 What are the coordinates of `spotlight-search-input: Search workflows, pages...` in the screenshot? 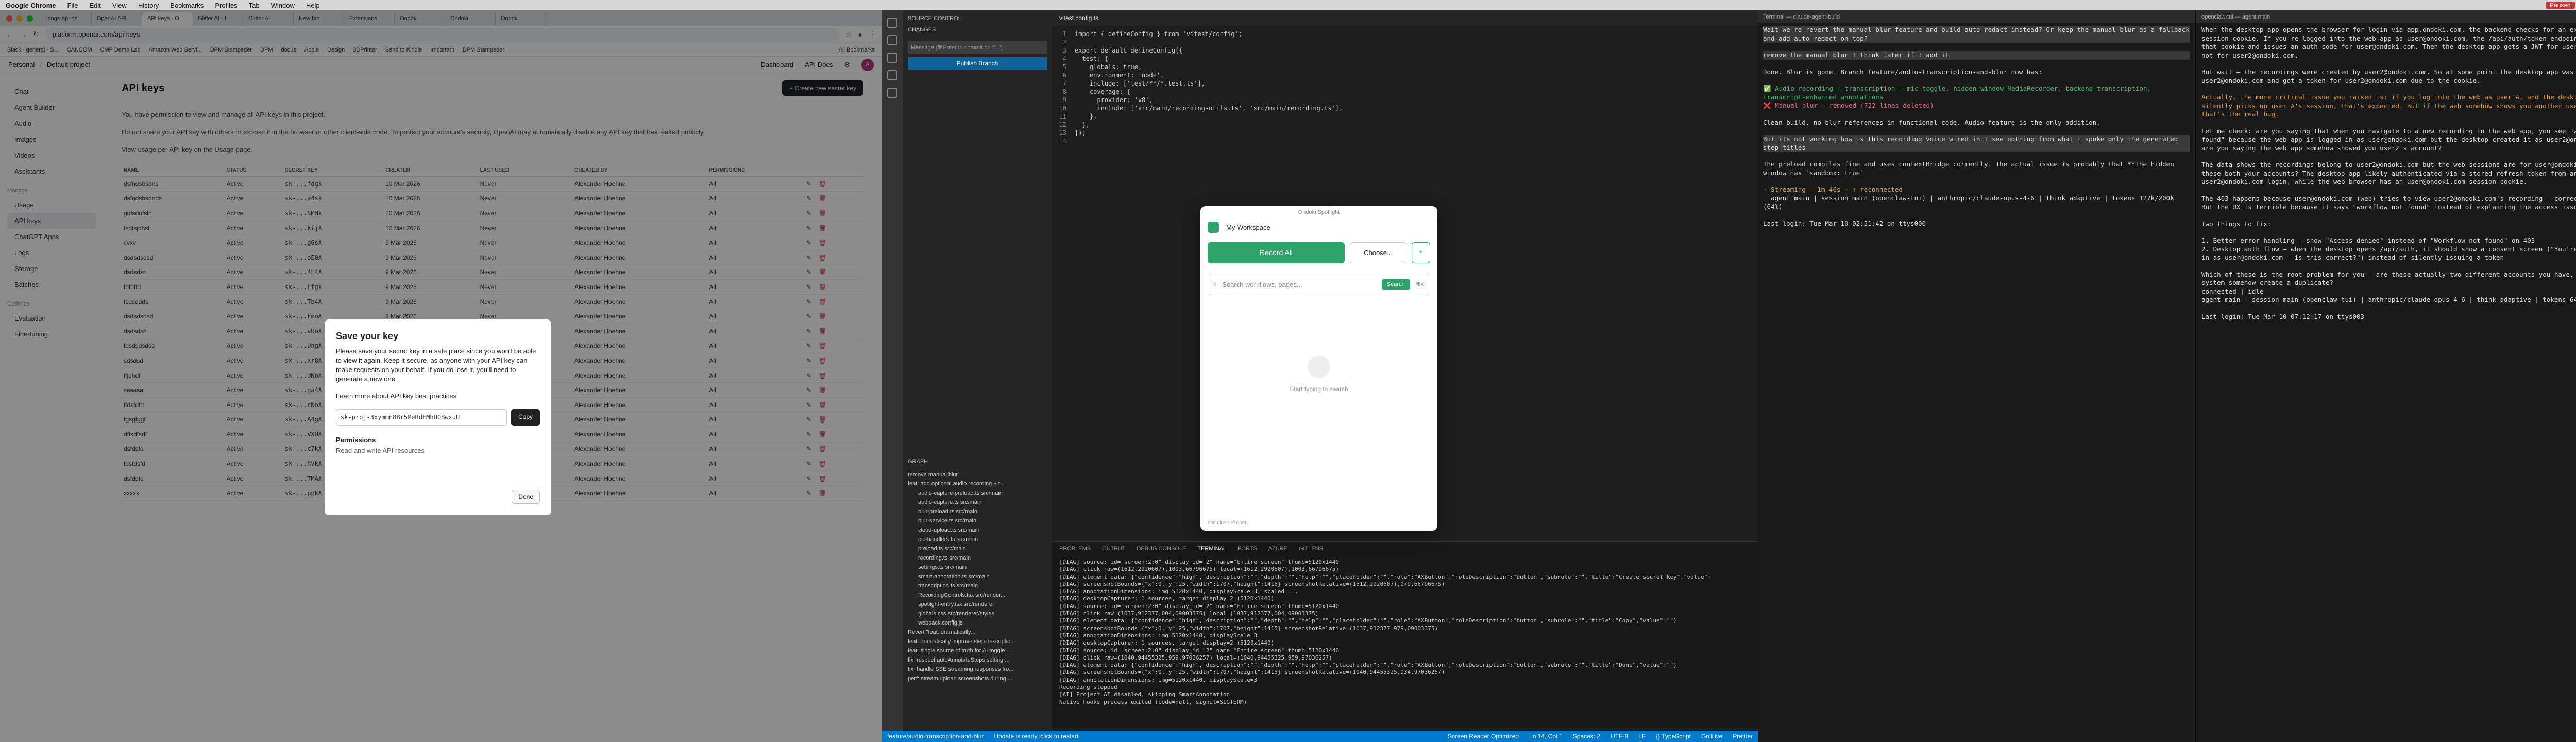 It's located at (1262, 285).